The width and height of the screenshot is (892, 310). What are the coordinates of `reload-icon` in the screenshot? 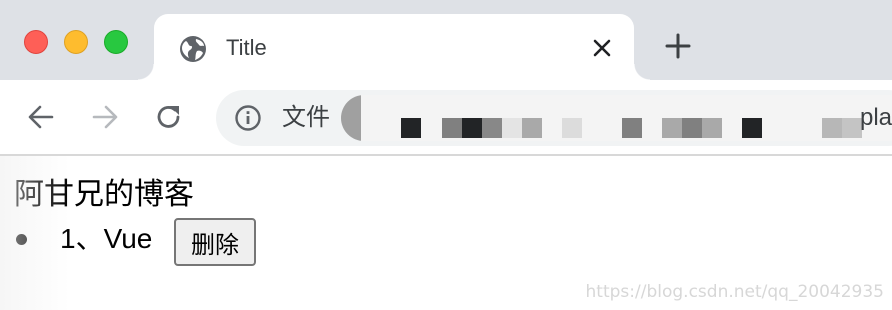 It's located at (169, 117).